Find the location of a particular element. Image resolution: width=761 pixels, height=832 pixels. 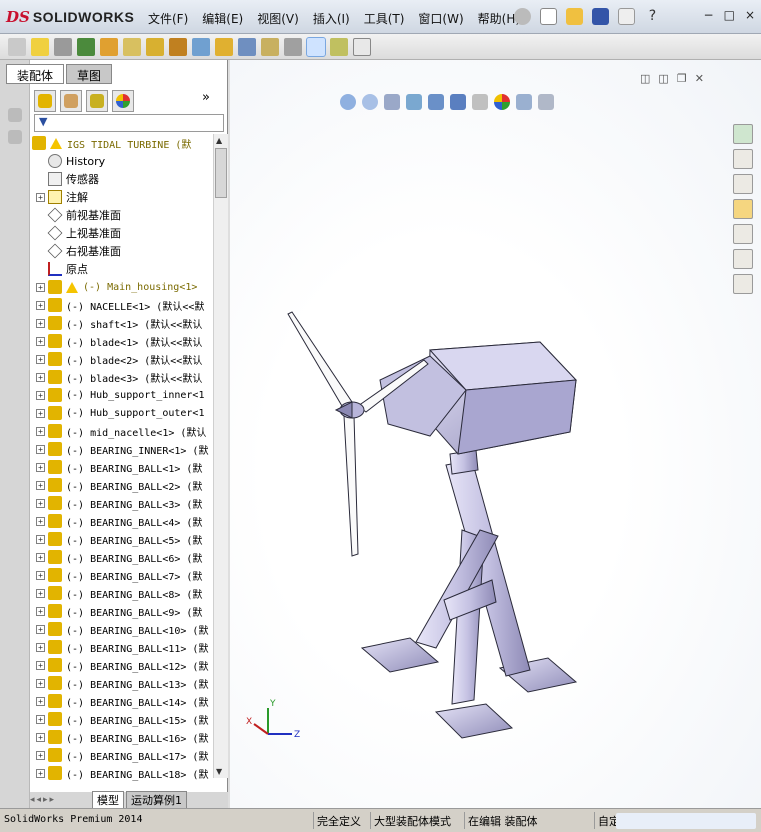

maximize-button: □ is located at coordinates (729, 15).